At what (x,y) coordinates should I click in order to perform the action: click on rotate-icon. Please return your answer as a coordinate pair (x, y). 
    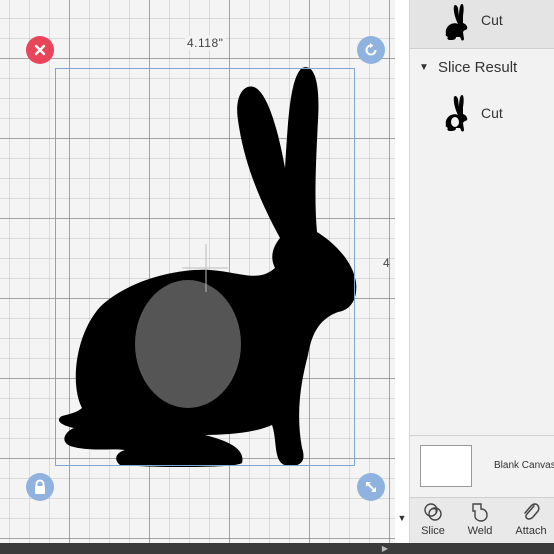
    Looking at the image, I should click on (371, 49).